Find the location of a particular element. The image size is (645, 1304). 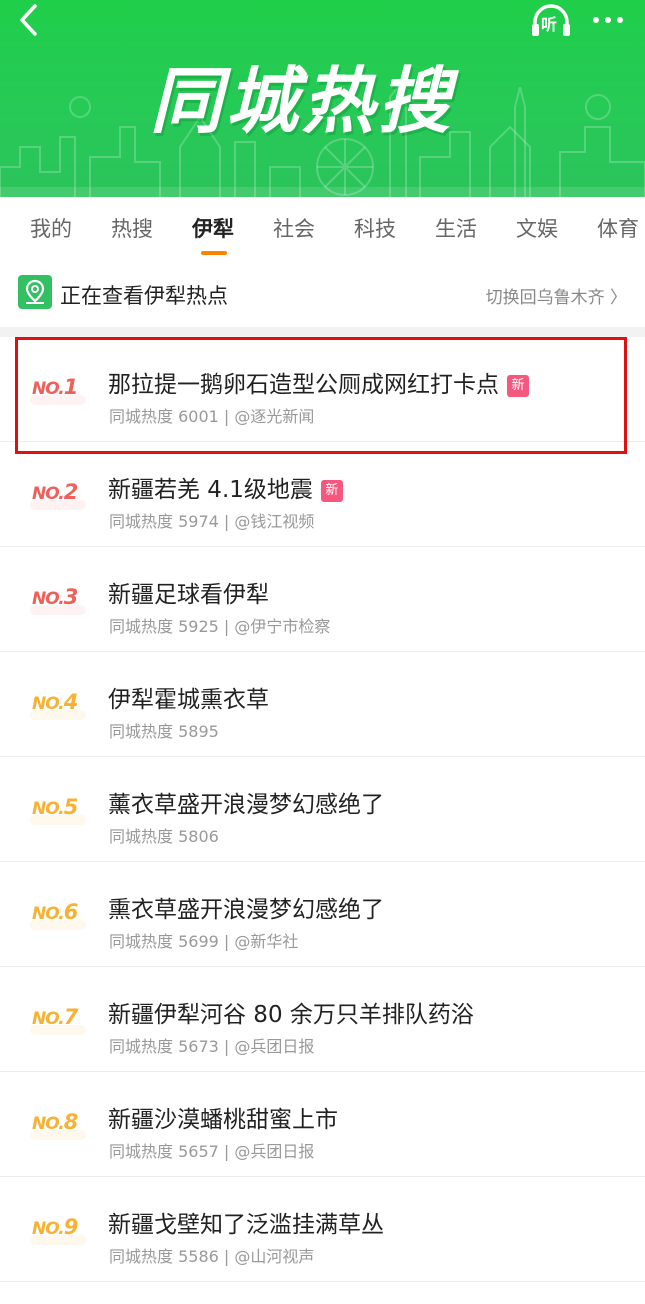

rank-label: NO.5 is located at coordinates (55, 807).